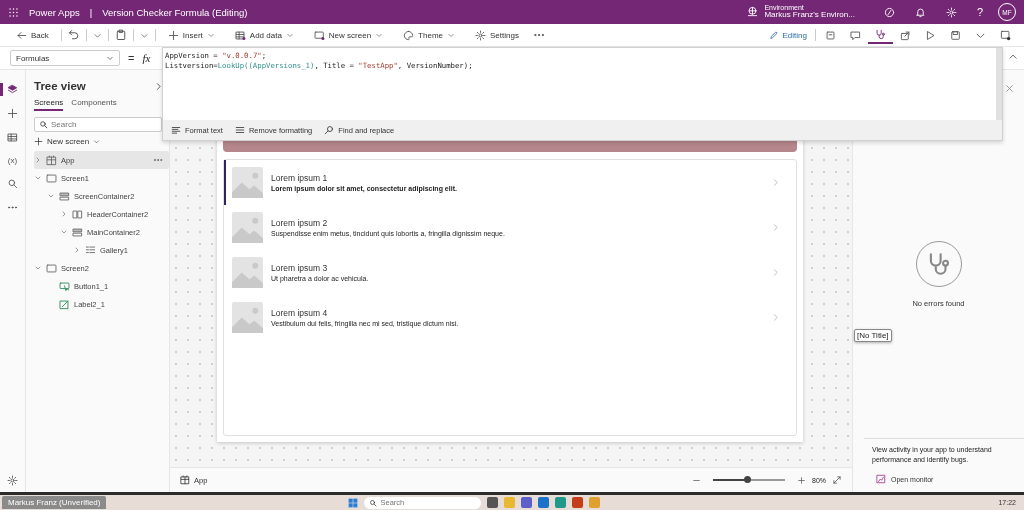 The image size is (1024, 510). Describe the element at coordinates (21, 35) in the screenshot. I see `arrow-left-icon` at that location.